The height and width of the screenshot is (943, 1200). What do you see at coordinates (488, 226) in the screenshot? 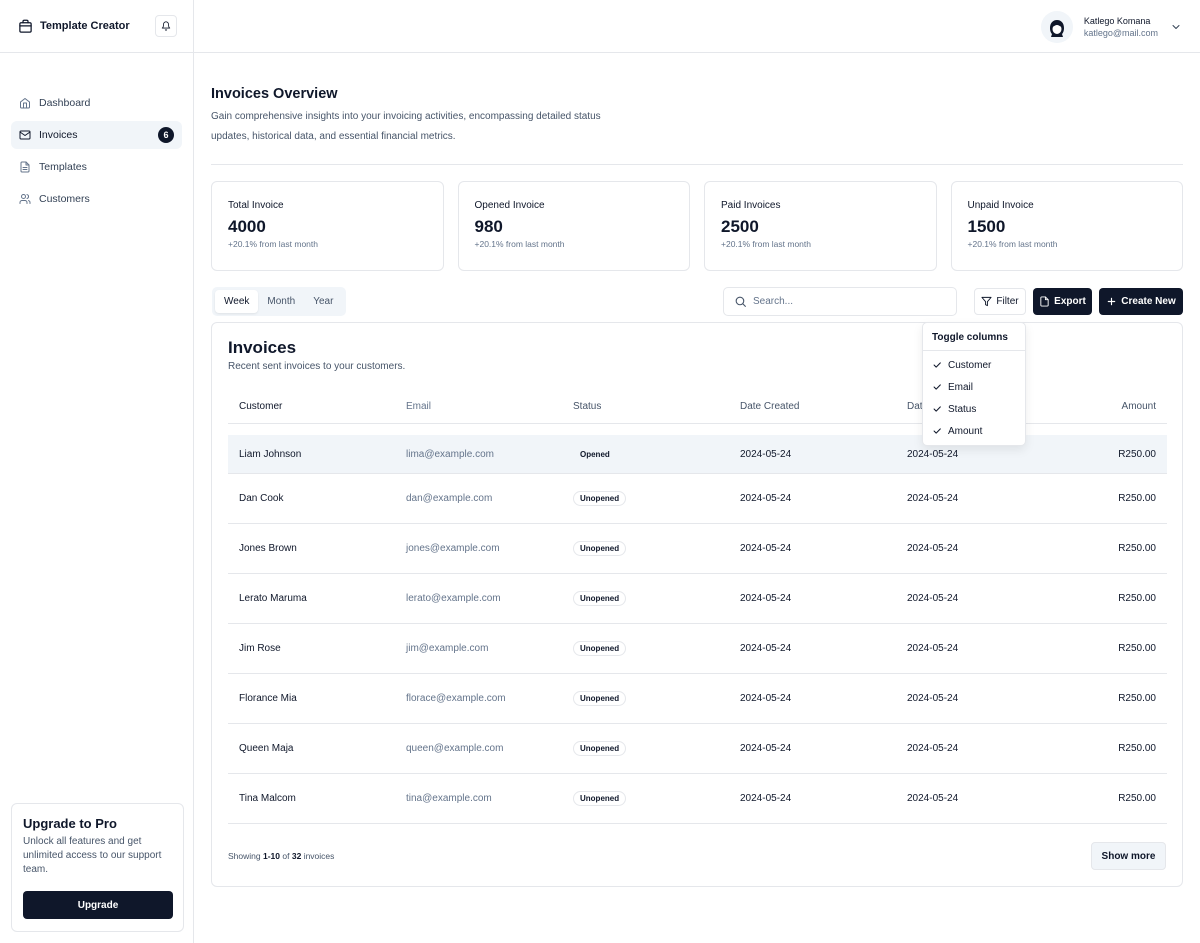
I see `stat-value: 980` at bounding box center [488, 226].